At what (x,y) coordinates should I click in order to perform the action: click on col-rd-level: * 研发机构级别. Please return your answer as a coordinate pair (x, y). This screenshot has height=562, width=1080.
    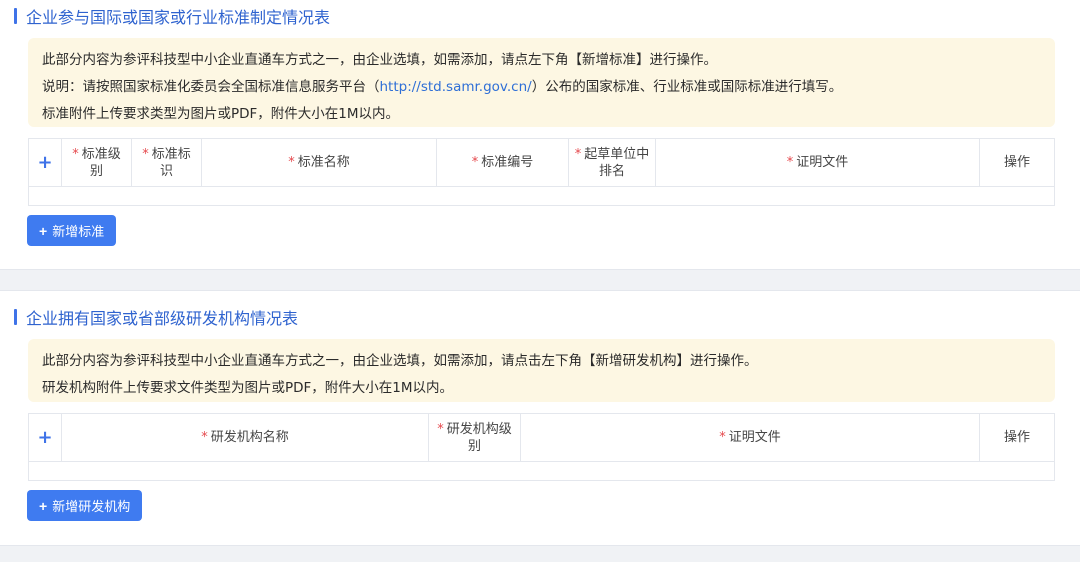
    Looking at the image, I should click on (475, 437).